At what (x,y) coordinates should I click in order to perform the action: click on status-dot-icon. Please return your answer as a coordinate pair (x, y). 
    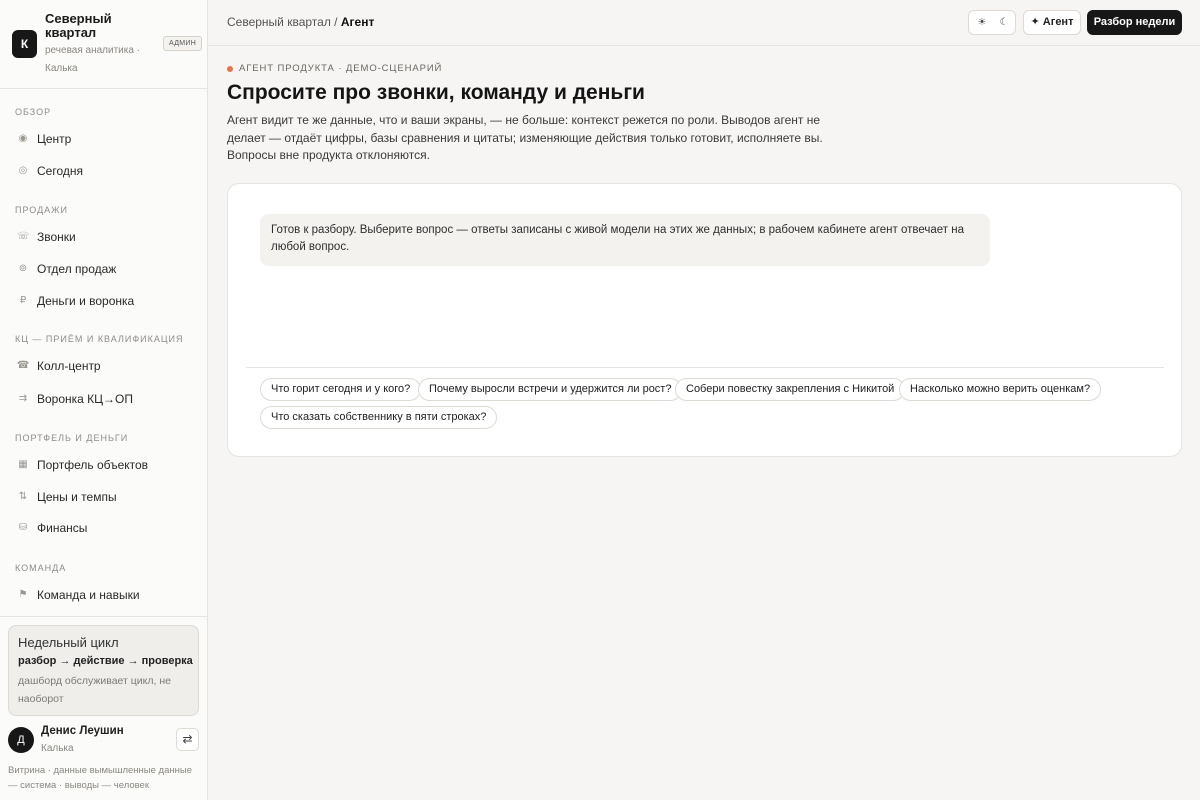
    Looking at the image, I should click on (230, 69).